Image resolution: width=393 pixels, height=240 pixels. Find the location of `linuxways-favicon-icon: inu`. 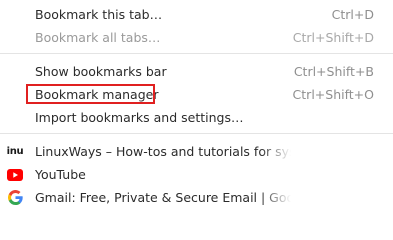

linuxways-favicon-icon: inu is located at coordinates (15, 152).